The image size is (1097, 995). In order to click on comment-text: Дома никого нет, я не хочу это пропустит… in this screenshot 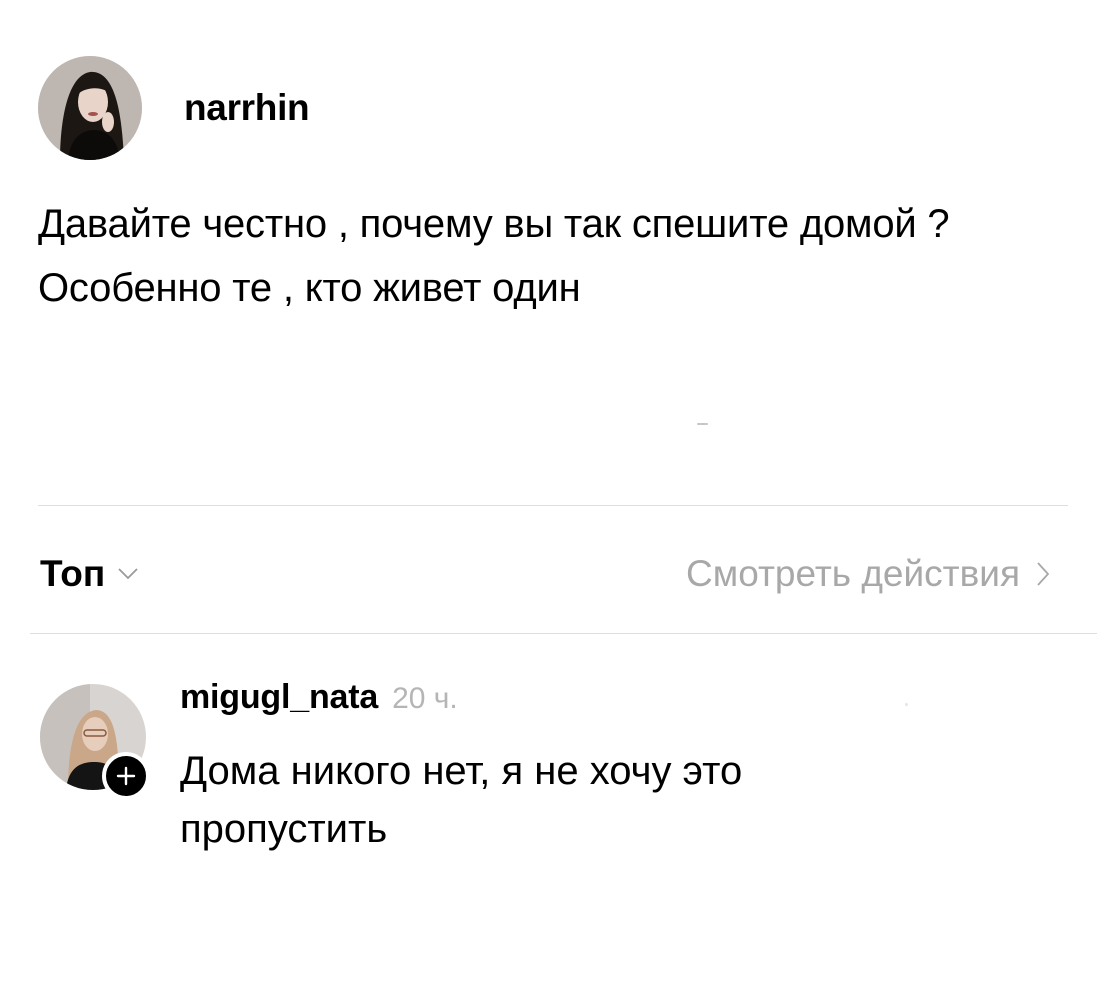, I will do `click(461, 800)`.